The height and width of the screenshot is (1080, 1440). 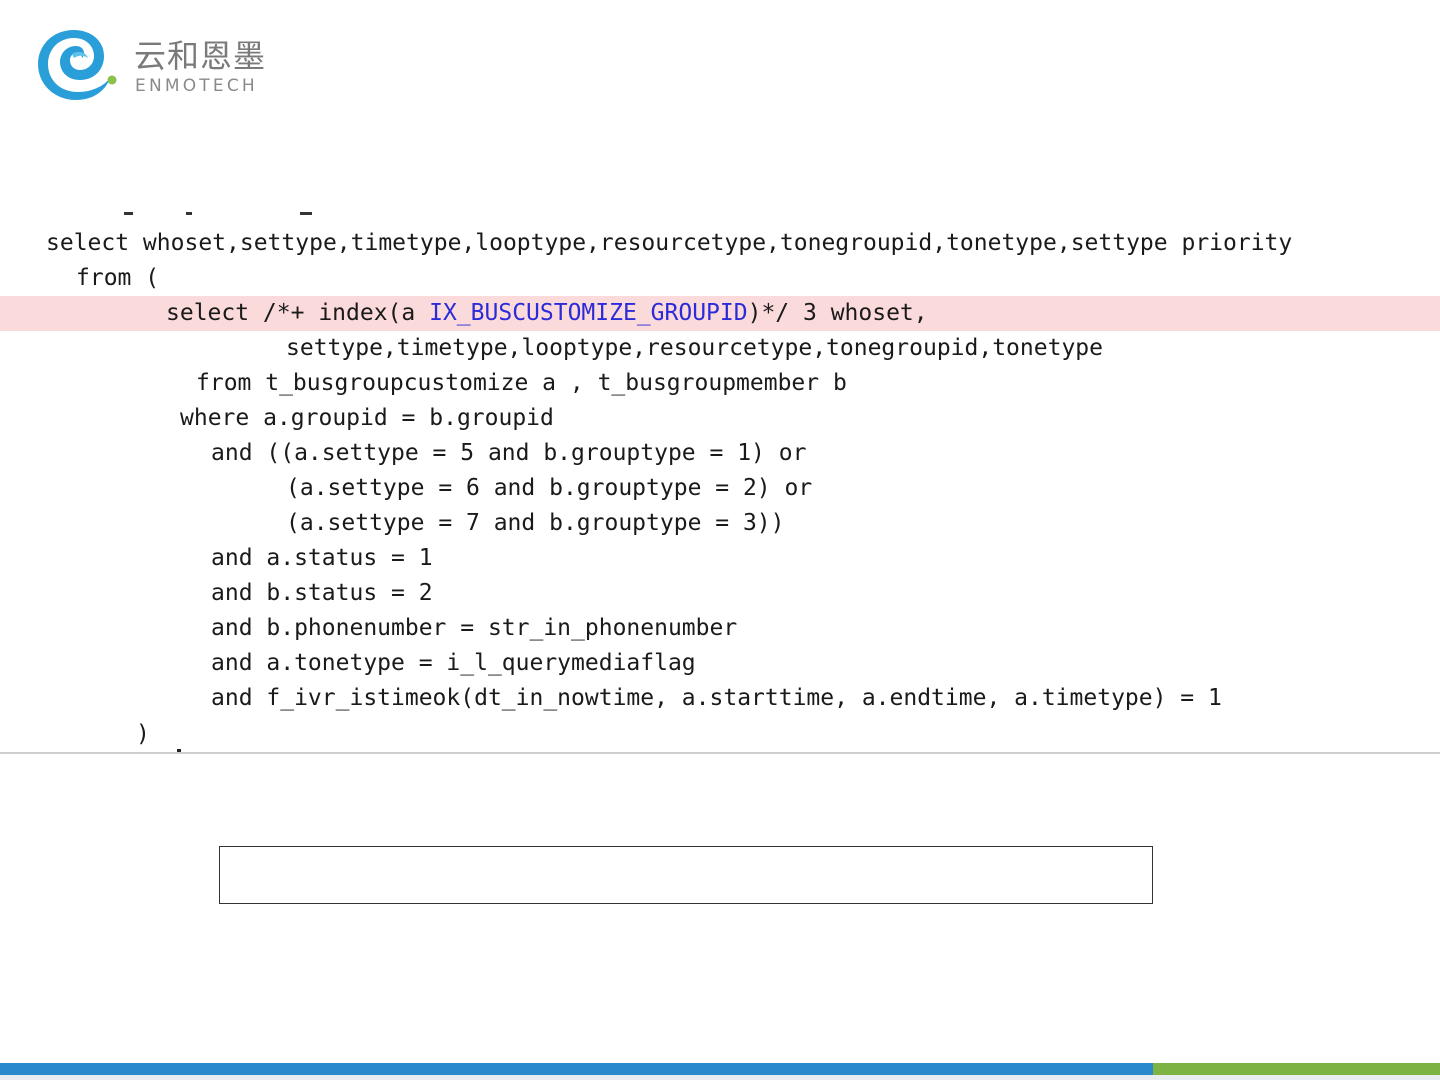 I want to click on logo-english-name: ENMOTECH, so click(x=196, y=86).